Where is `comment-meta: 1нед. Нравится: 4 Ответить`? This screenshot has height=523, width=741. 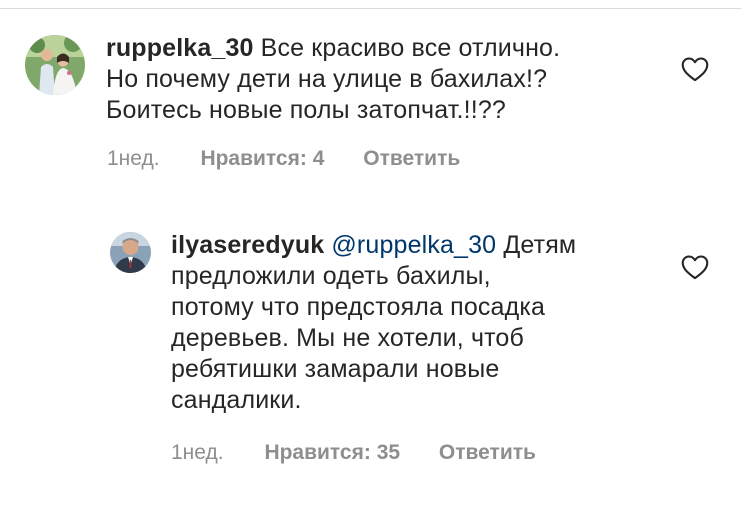 comment-meta: 1нед. Нравится: 4 Ответить is located at coordinates (283, 159).